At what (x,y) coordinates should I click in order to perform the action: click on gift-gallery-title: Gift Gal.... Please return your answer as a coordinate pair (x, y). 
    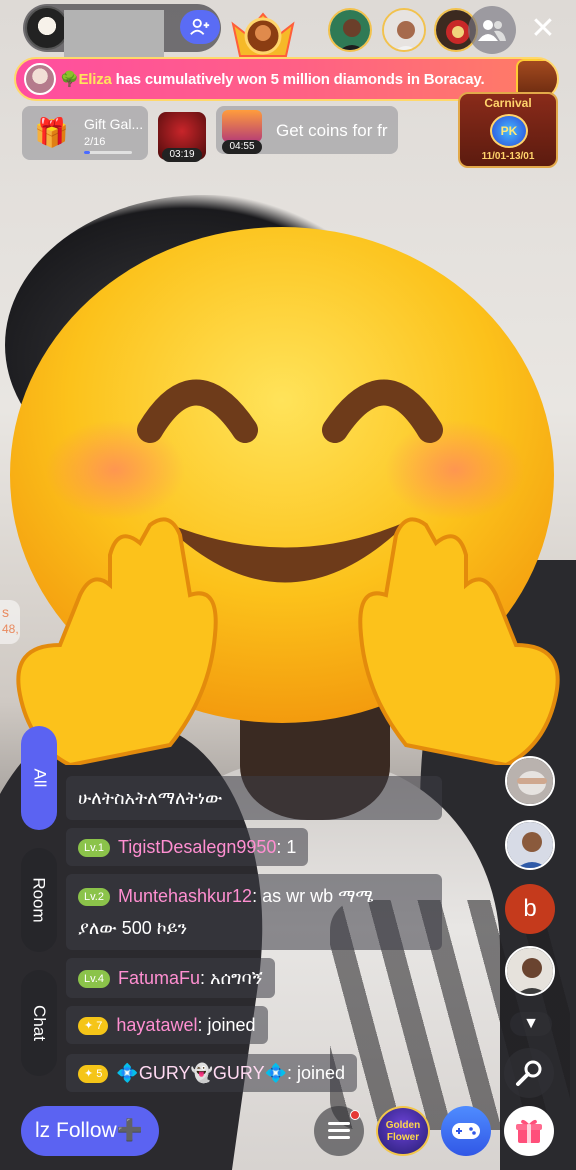
    Looking at the image, I should click on (114, 124).